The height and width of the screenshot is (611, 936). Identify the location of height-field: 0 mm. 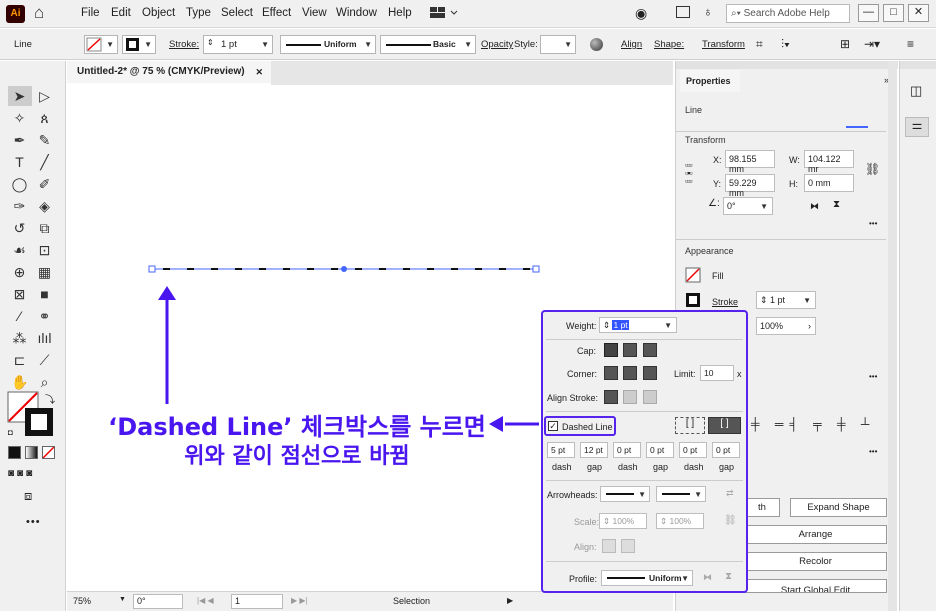
(829, 183).